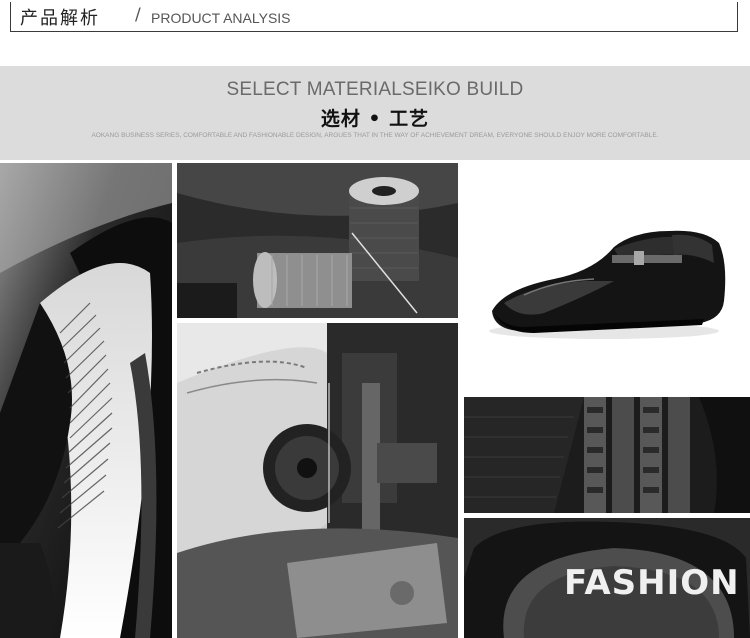 This screenshot has height=638, width=750. Describe the element at coordinates (374, 17) in the screenshot. I see `section-header: 产品解析 / PRODUCT ANALYSIS` at that location.